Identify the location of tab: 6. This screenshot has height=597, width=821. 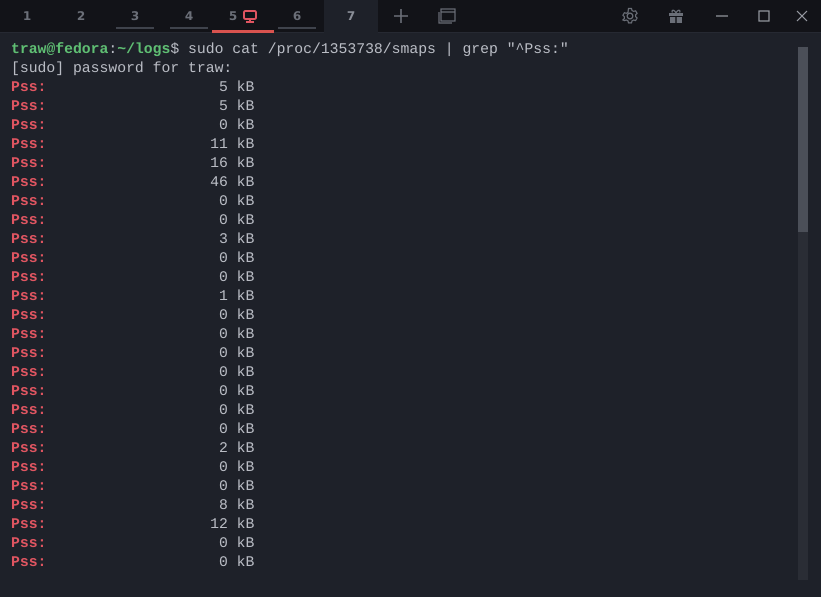
(297, 16).